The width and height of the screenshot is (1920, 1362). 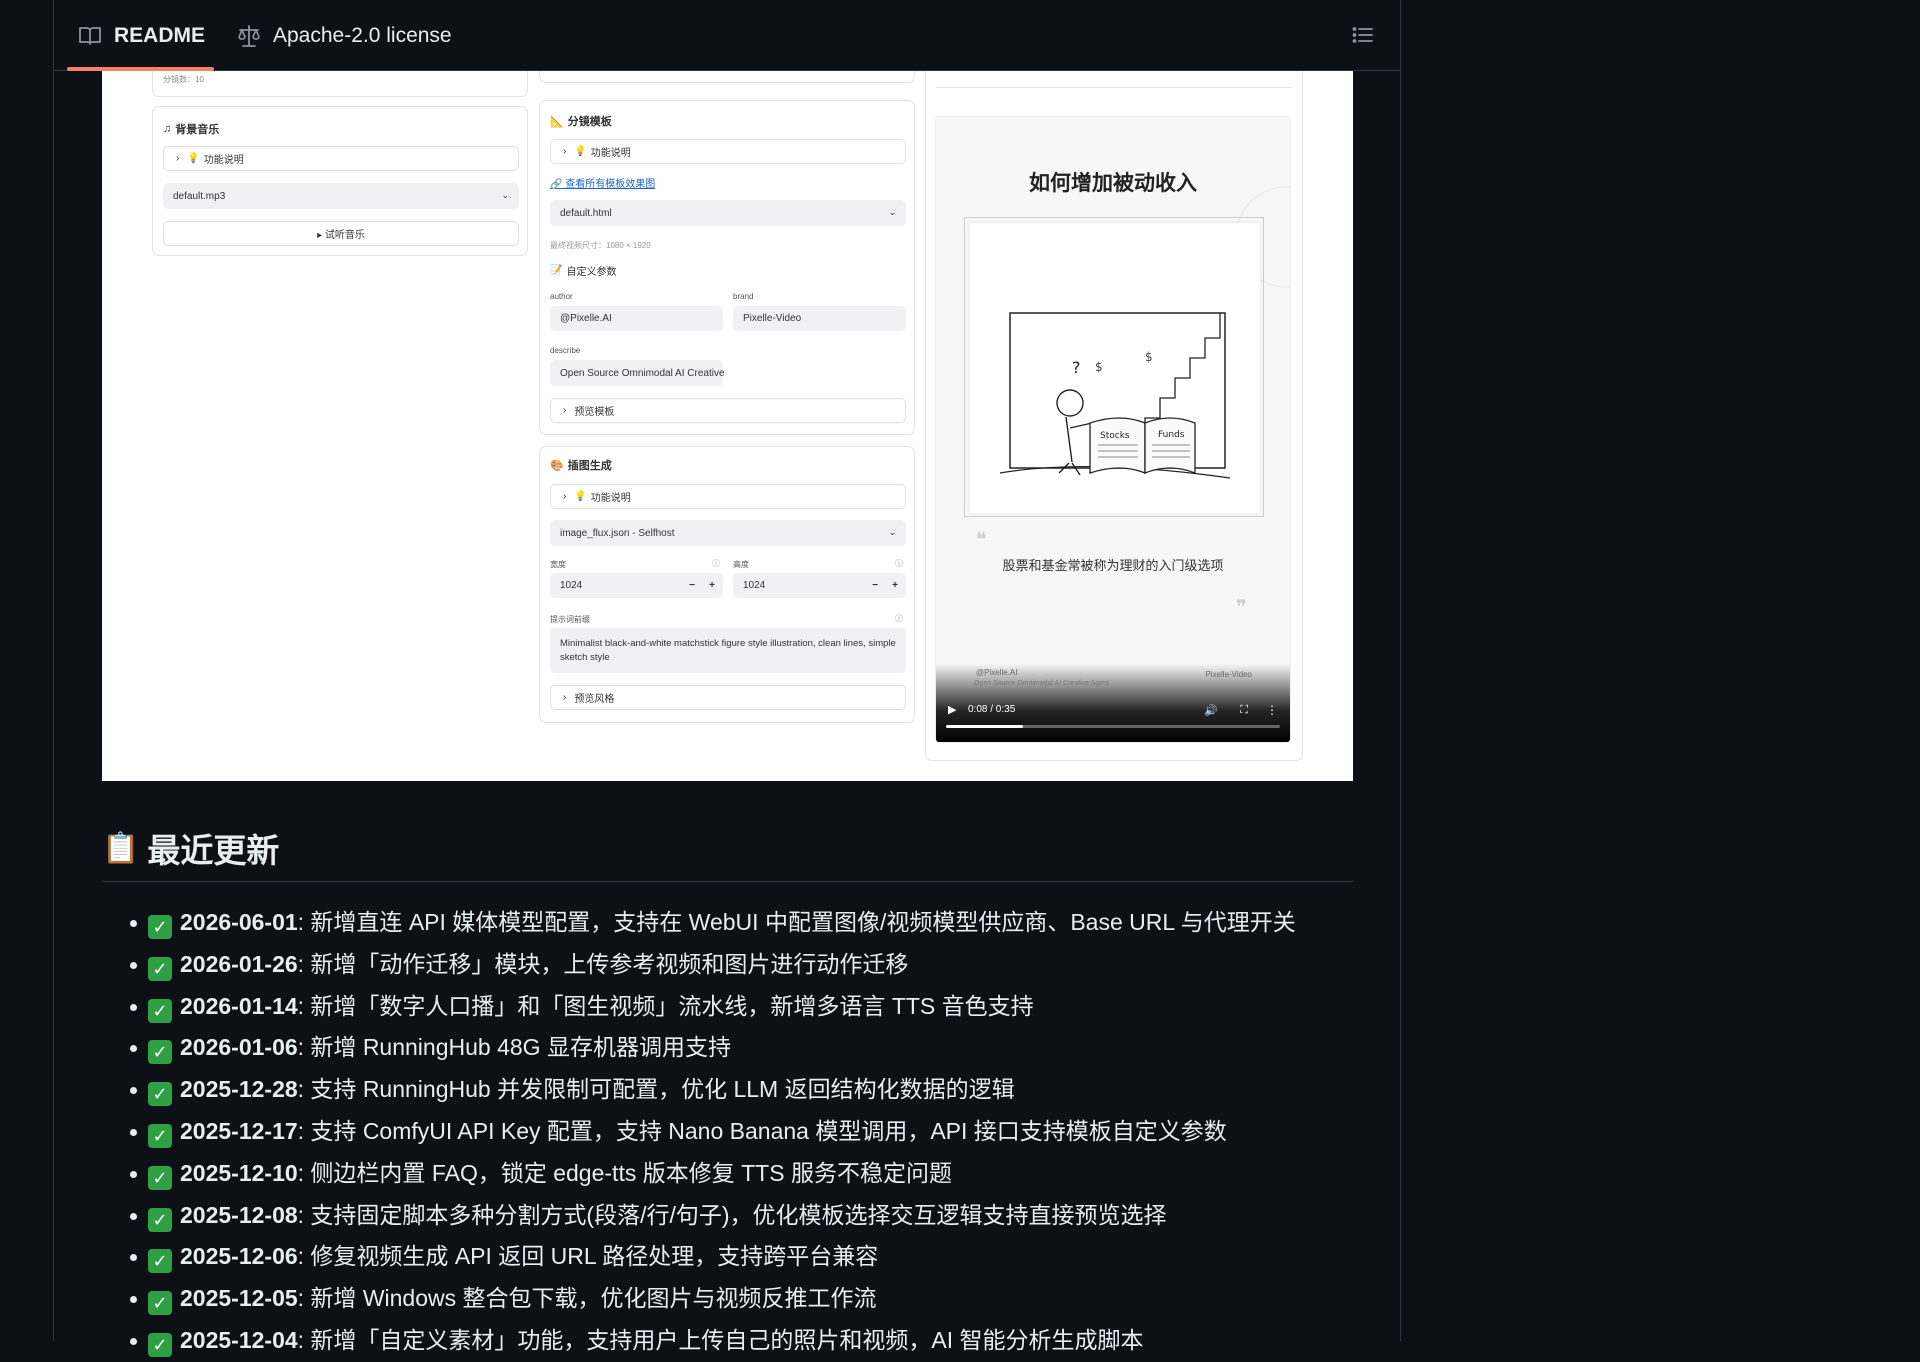 I want to click on update-text: : 新增「数字人口播」和「图生视频」流水线，新增多语言 TTS 音色支持, so click(x=665, y=1005).